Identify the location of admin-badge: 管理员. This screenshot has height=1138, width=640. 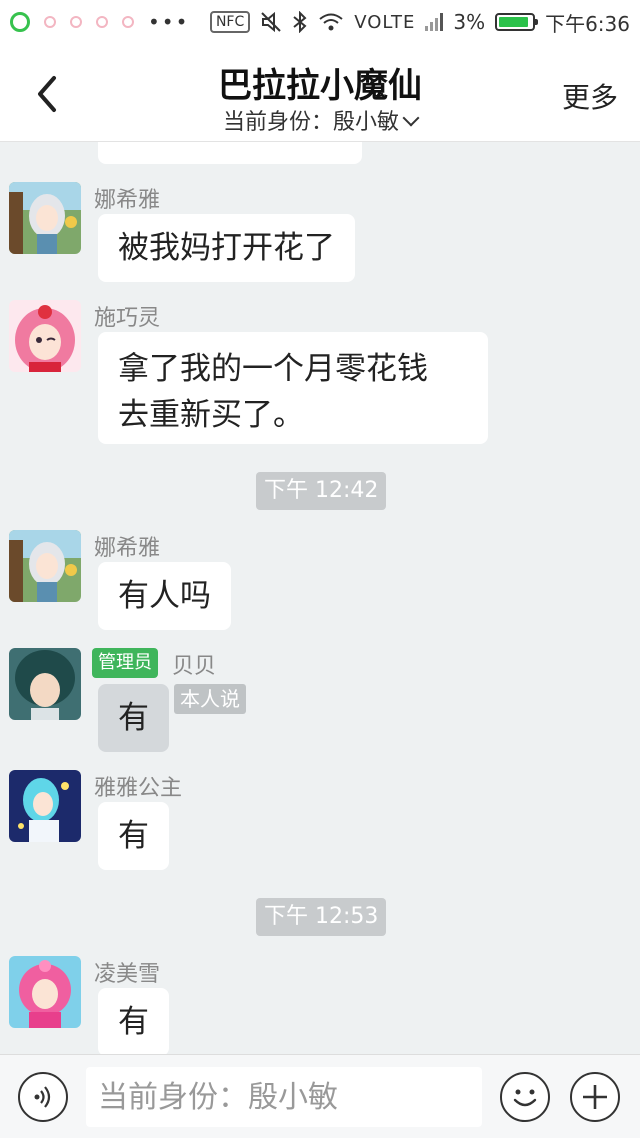
(125, 663).